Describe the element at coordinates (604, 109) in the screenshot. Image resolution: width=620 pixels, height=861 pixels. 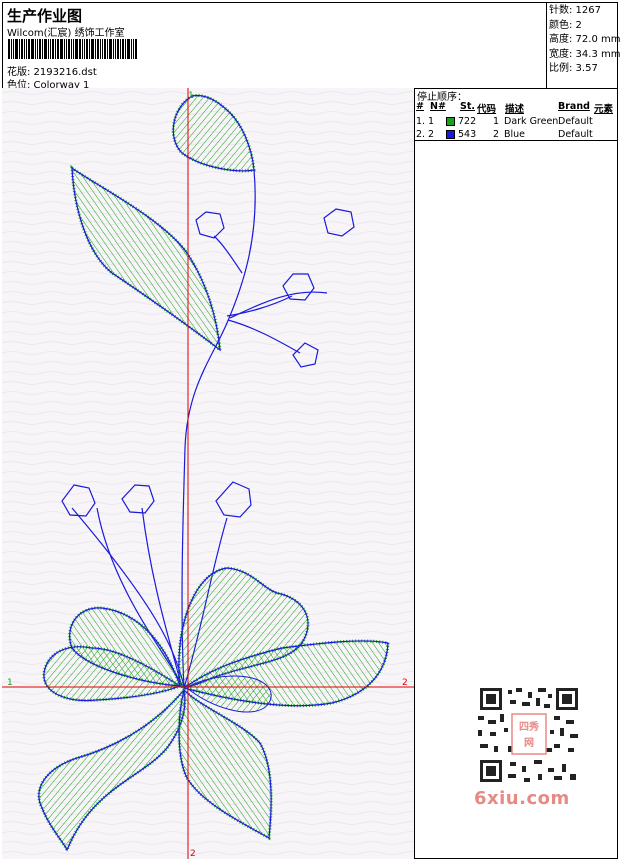
I see `col-elem: 元素` at that location.